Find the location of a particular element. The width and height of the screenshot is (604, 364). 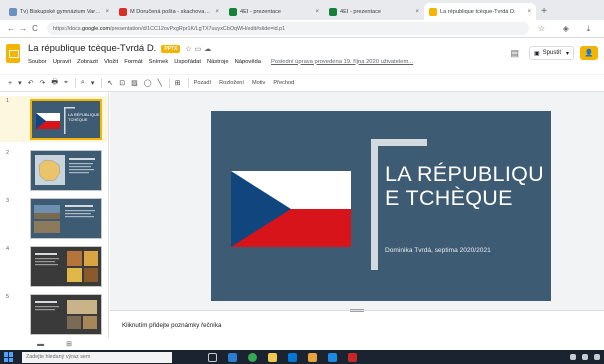

browser-tab-1: Tv) Biskupské gymnázium Varnsdorf × is located at coordinates (59, 11).